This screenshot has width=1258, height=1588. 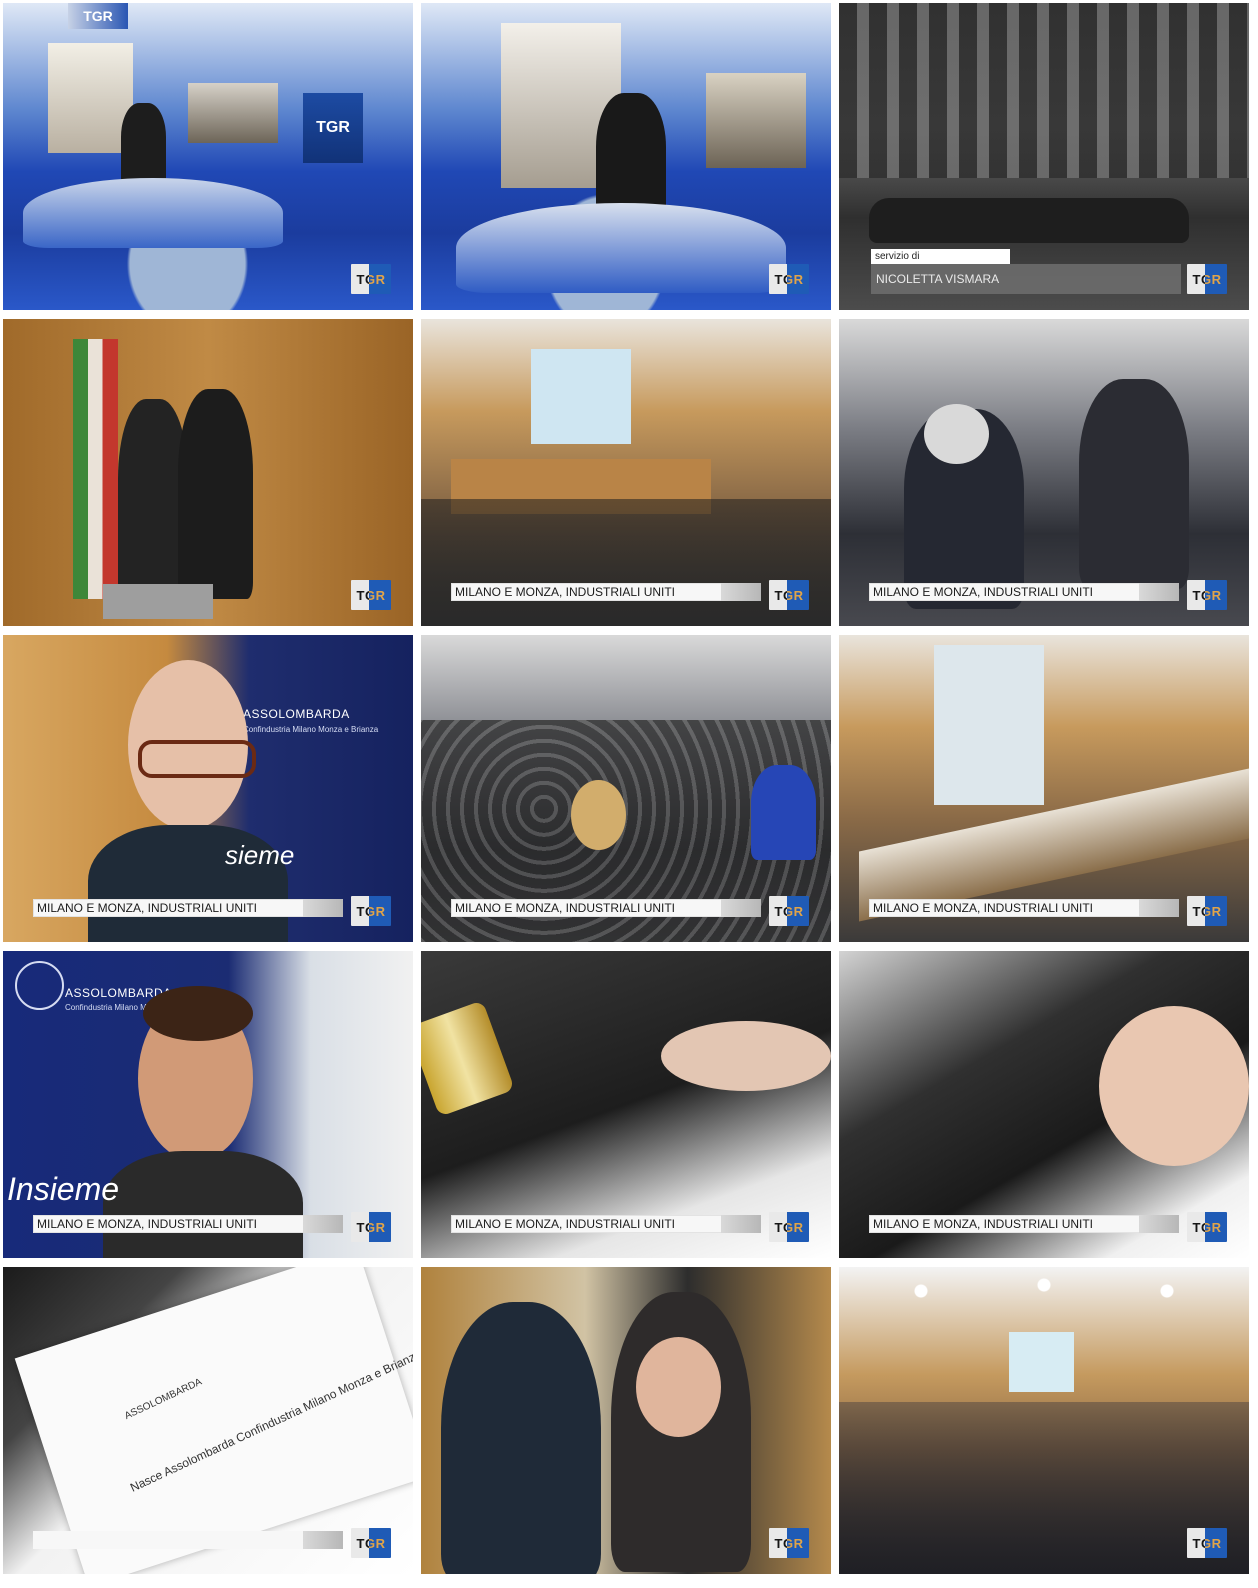 What do you see at coordinates (468, 1058) in the screenshot?
I see `spool` at bounding box center [468, 1058].